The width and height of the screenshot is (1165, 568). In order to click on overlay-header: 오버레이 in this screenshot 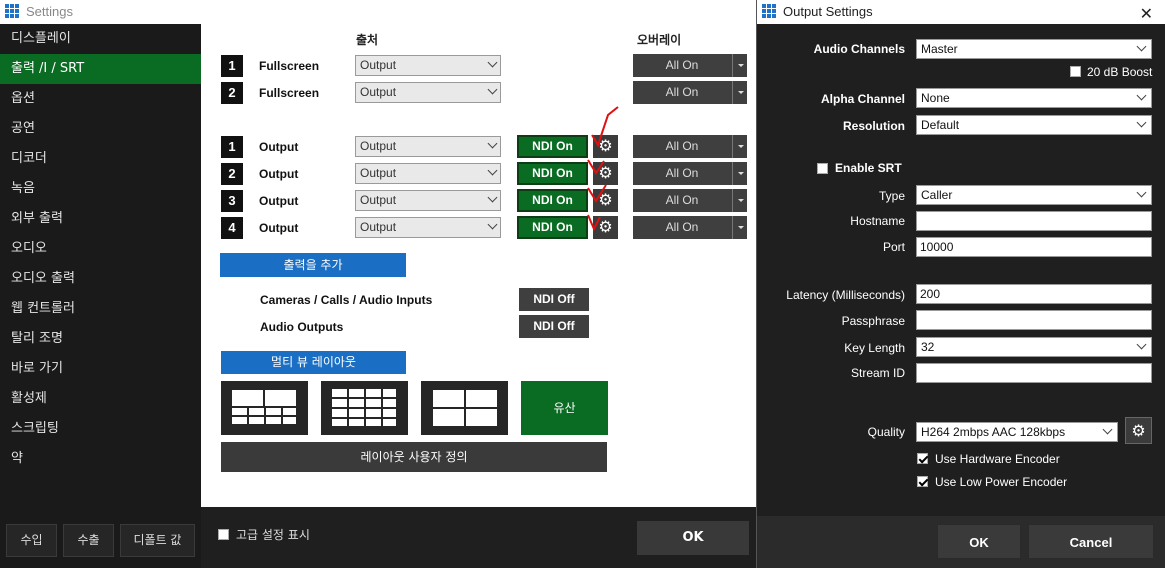, I will do `click(659, 40)`.